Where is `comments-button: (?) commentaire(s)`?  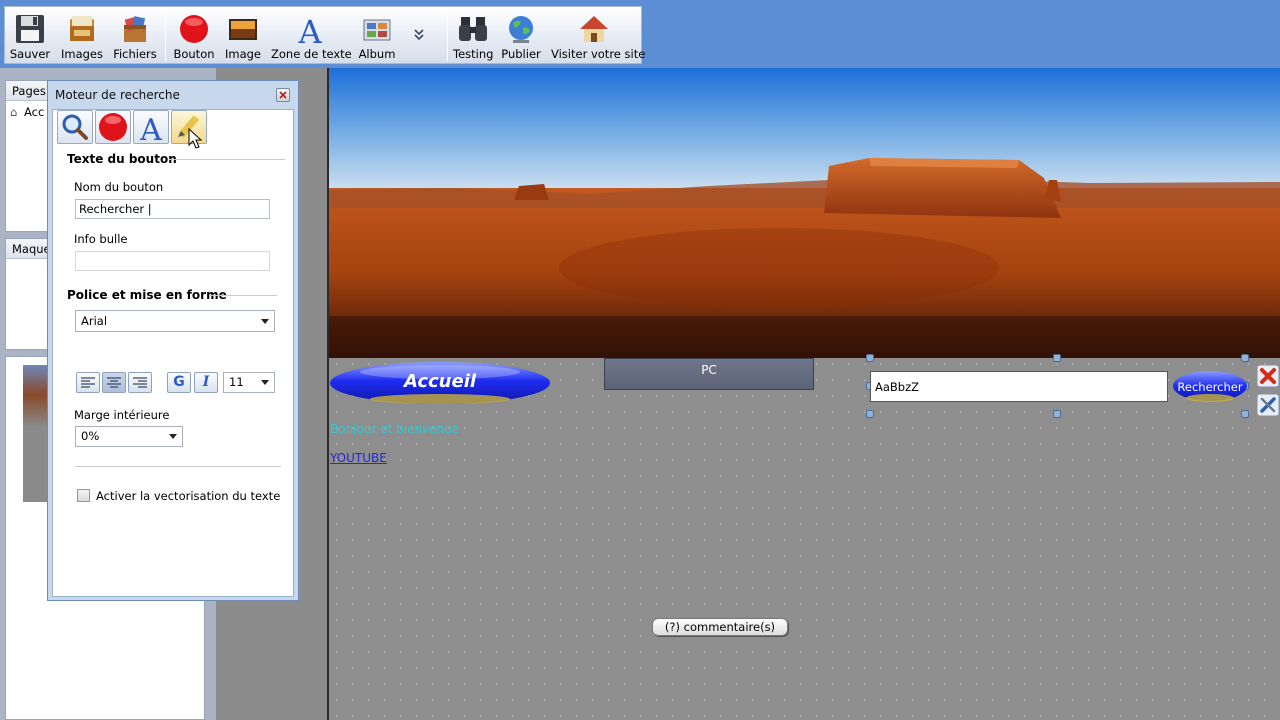
comments-button: (?) commentaire(s) is located at coordinates (720, 627).